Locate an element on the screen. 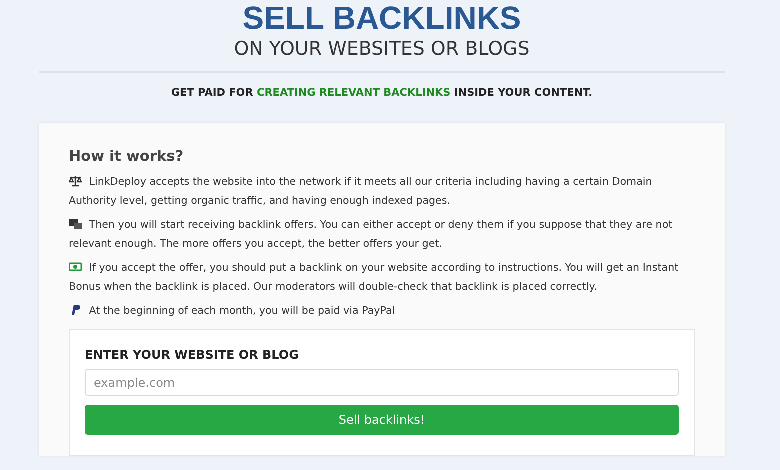  section-heading: How it works? is located at coordinates (127, 157).